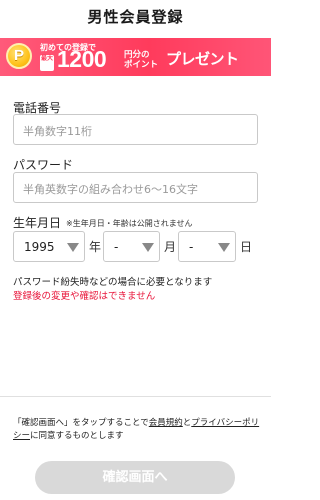 The height and width of the screenshot is (500, 320). Describe the element at coordinates (166, 423) in the screenshot. I see `terms-link: 会員規約` at that location.